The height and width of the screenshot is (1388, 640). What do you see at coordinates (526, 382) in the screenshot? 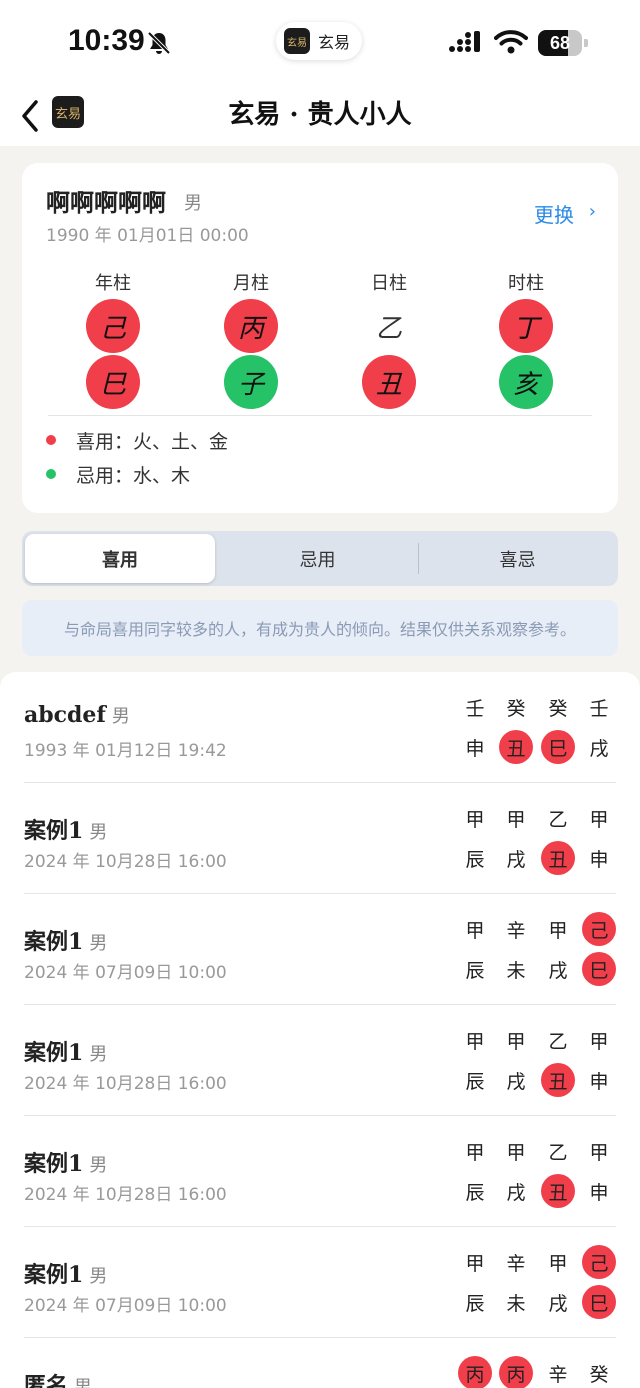
I see `pillar-branch: 亥` at bounding box center [526, 382].